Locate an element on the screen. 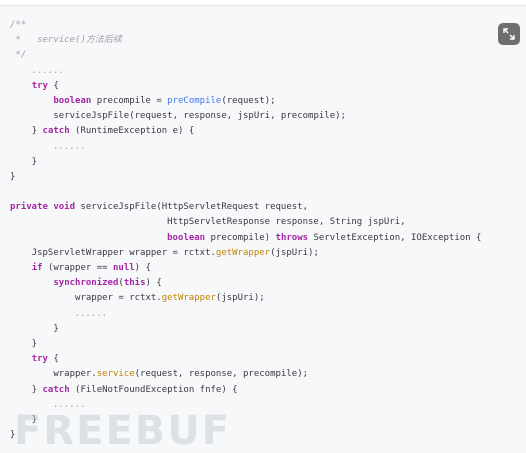 The image size is (526, 453). keyword: if is located at coordinates (37, 268).